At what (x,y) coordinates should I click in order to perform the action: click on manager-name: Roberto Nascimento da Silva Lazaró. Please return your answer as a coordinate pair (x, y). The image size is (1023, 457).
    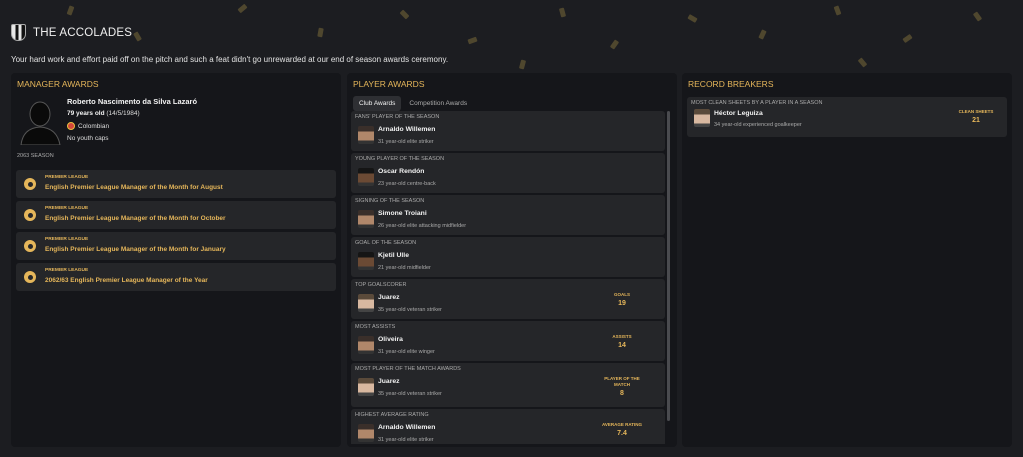
    Looking at the image, I should click on (132, 101).